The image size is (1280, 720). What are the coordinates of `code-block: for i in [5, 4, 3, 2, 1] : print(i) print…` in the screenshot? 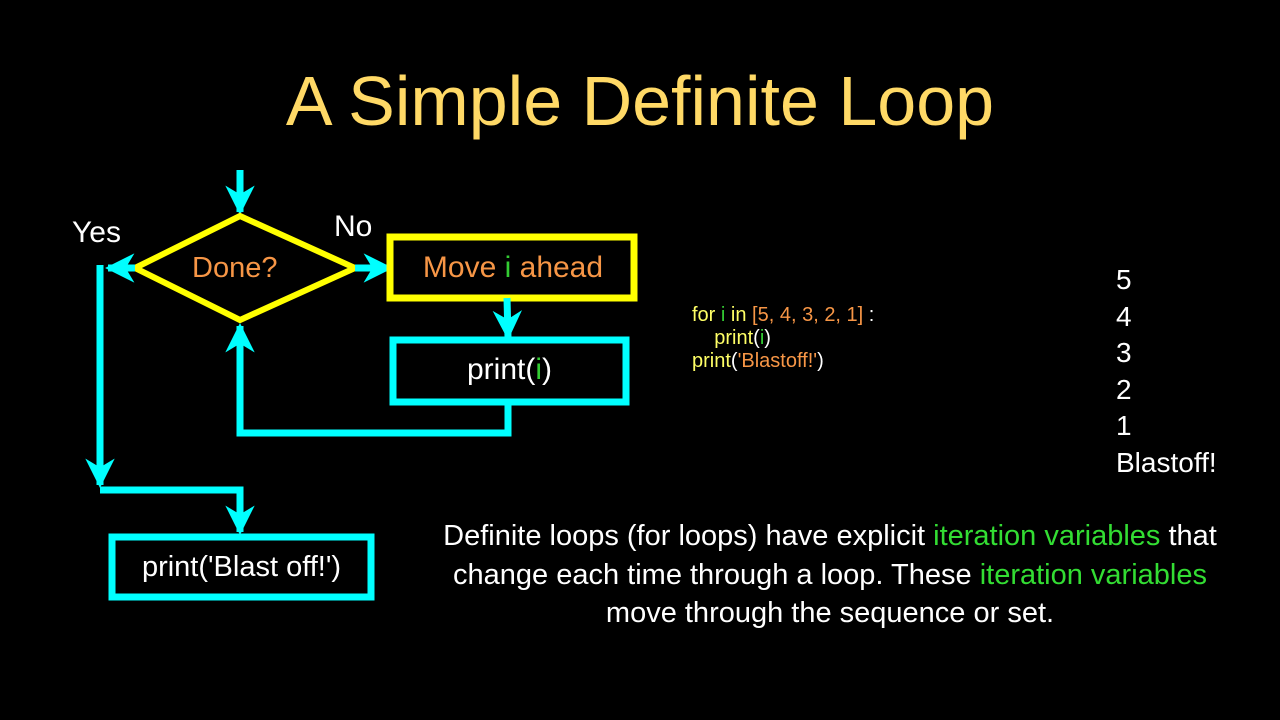 It's located at (783, 338).